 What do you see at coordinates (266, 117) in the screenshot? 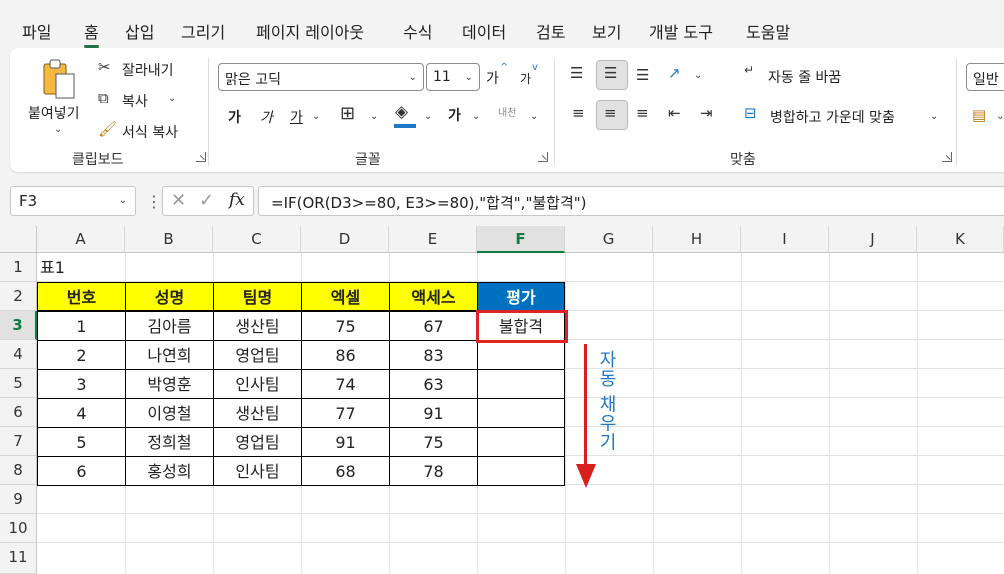
I see `italic-button: 가` at bounding box center [266, 117].